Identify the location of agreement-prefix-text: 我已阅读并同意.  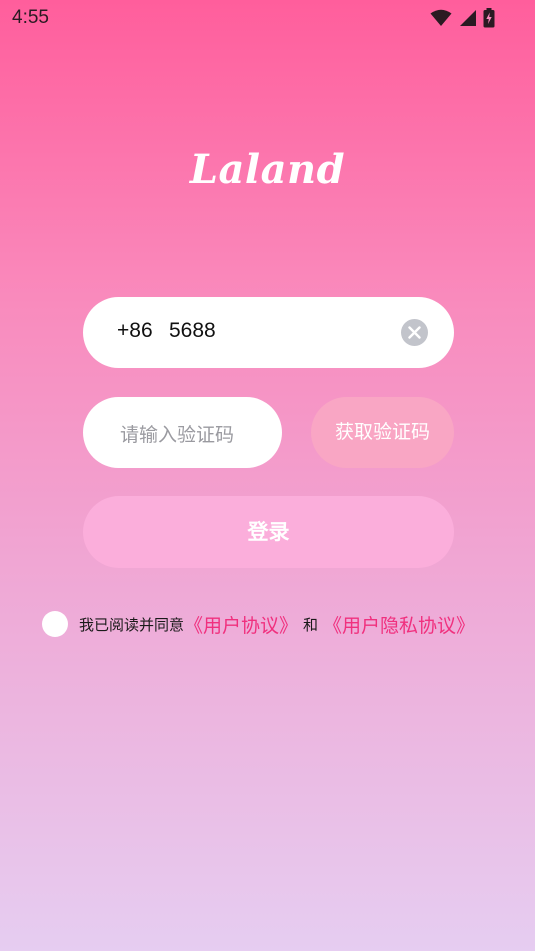
(132, 624).